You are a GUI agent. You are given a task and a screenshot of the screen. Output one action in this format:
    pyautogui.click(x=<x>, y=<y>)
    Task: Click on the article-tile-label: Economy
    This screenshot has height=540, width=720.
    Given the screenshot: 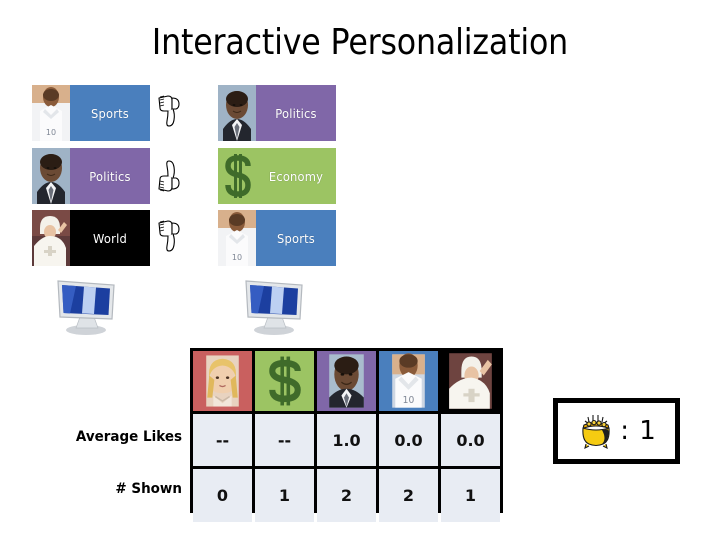 What is the action you would take?
    pyautogui.click(x=296, y=176)
    